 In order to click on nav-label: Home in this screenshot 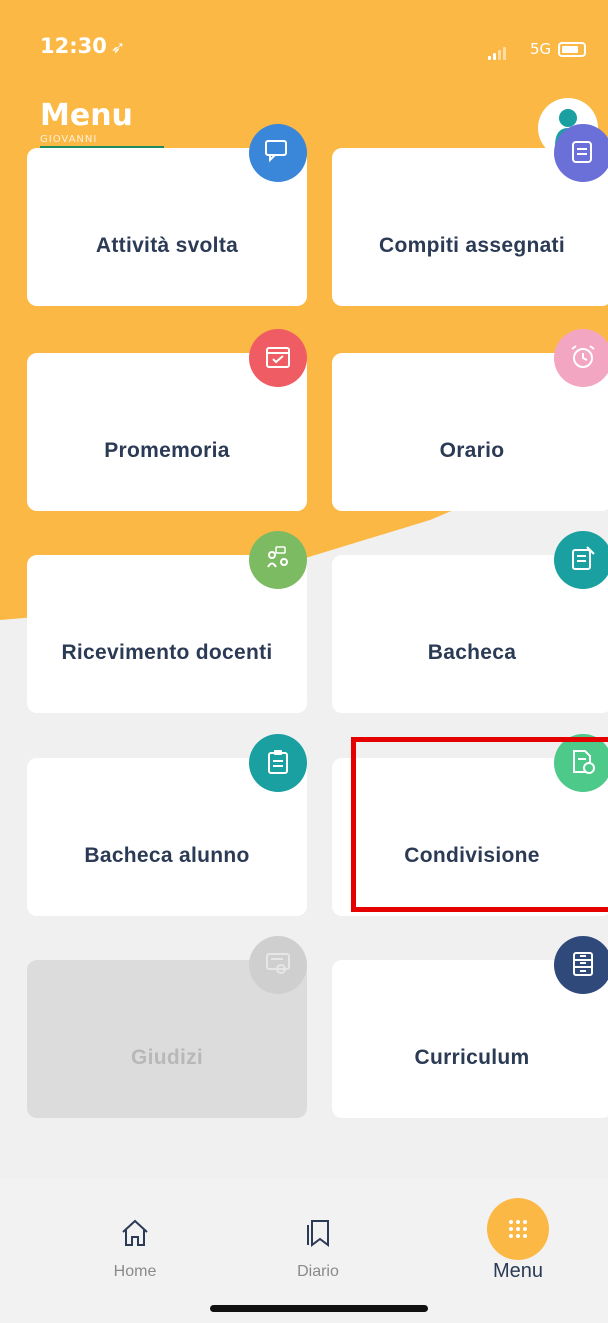, I will do `click(135, 1271)`.